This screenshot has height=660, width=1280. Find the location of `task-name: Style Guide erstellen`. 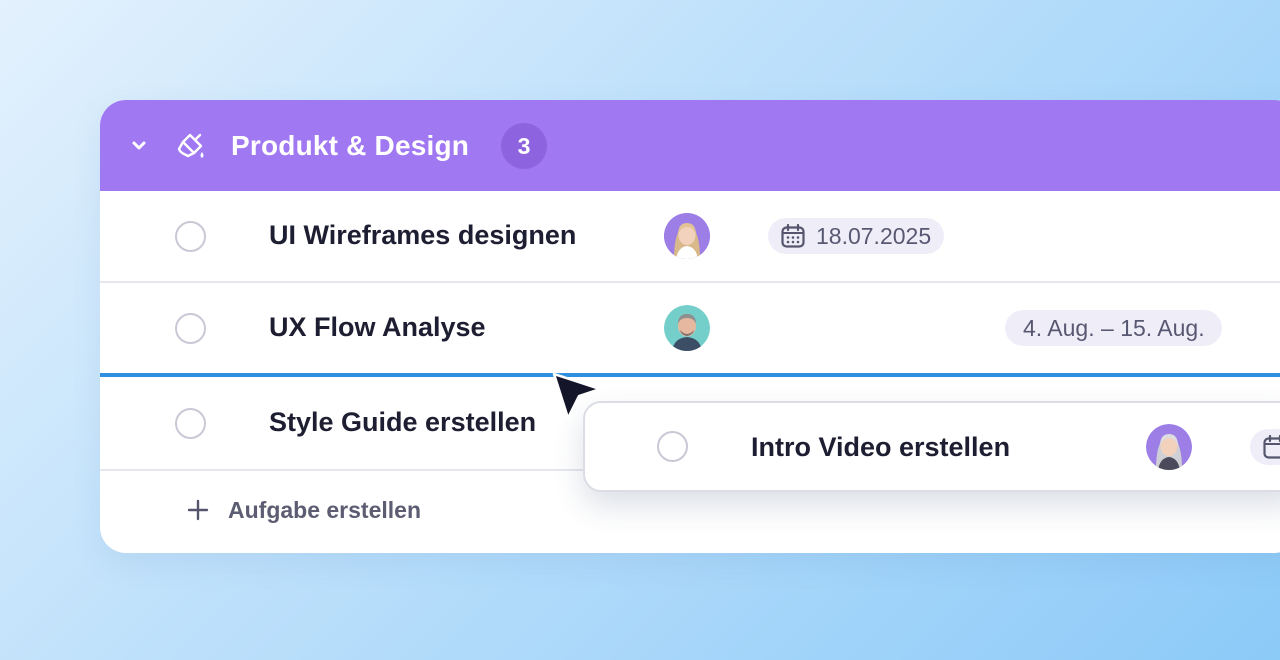

task-name: Style Guide erstellen is located at coordinates (402, 422).